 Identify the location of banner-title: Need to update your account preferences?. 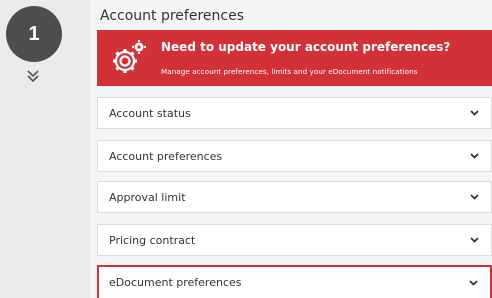
(306, 47).